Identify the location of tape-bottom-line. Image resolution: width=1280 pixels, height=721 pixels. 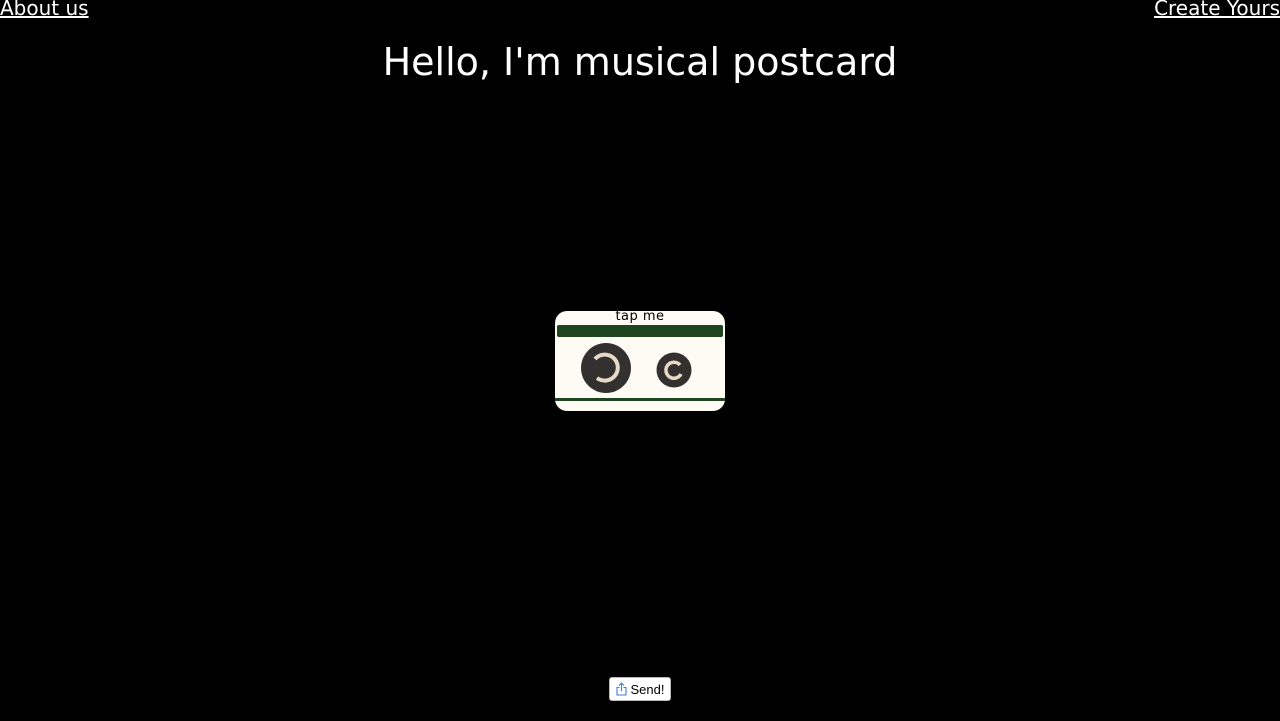
(640, 399).